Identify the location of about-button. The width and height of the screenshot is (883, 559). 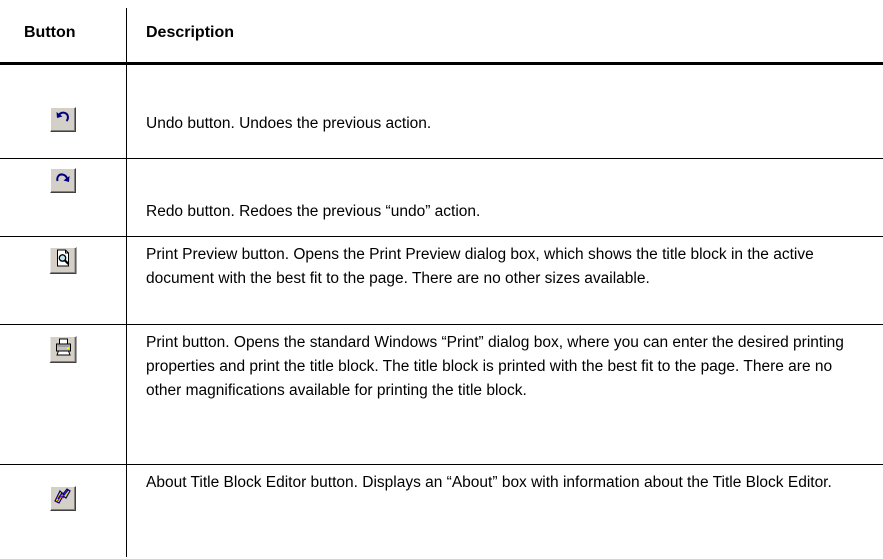
(63, 498).